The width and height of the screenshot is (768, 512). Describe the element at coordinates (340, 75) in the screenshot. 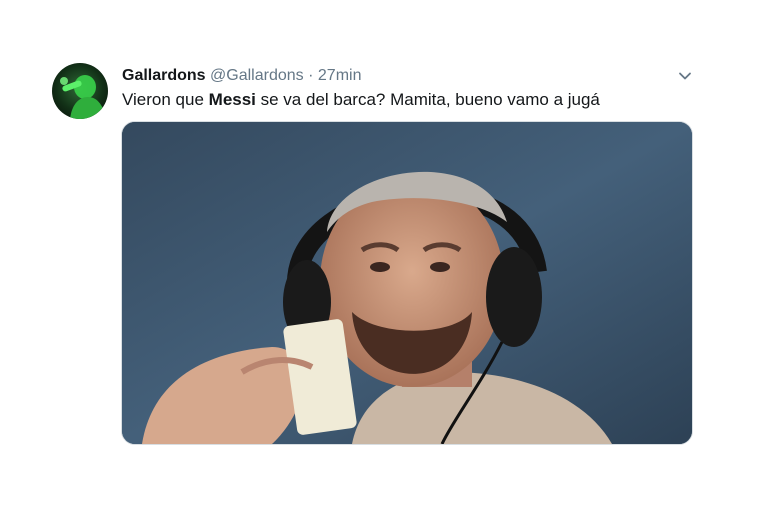

I see `timestamp: 27min` at that location.